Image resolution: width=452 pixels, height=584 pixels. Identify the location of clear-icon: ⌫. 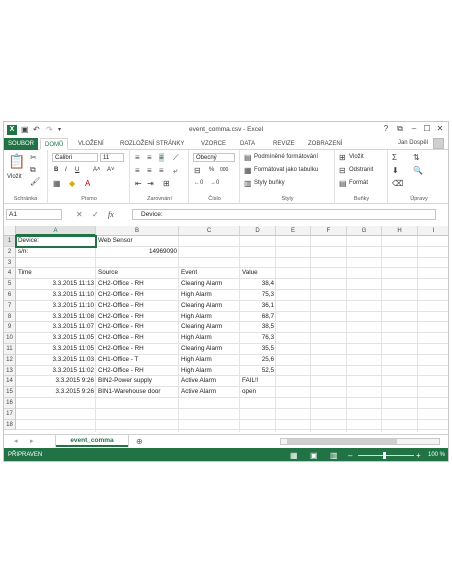
(397, 183).